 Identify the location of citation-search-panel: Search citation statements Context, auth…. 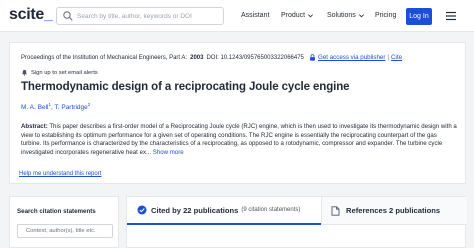
(64, 222).